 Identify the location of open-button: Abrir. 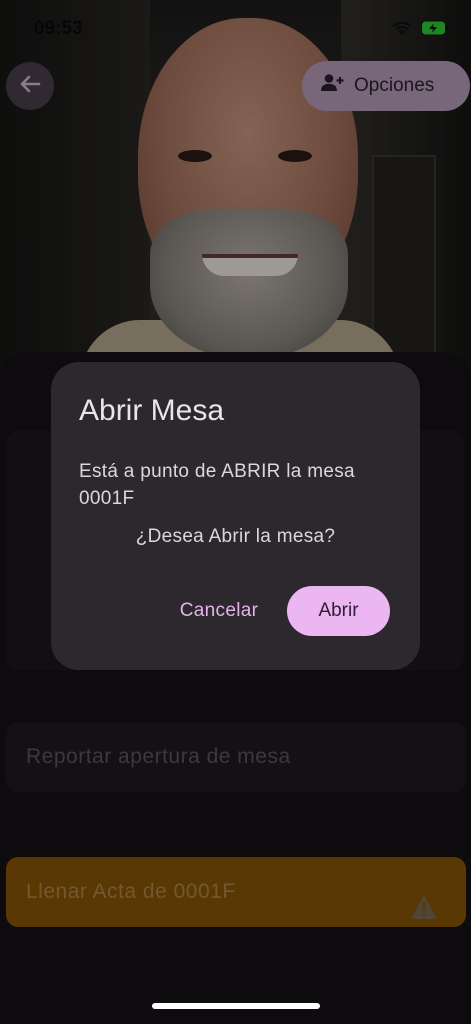
(338, 611).